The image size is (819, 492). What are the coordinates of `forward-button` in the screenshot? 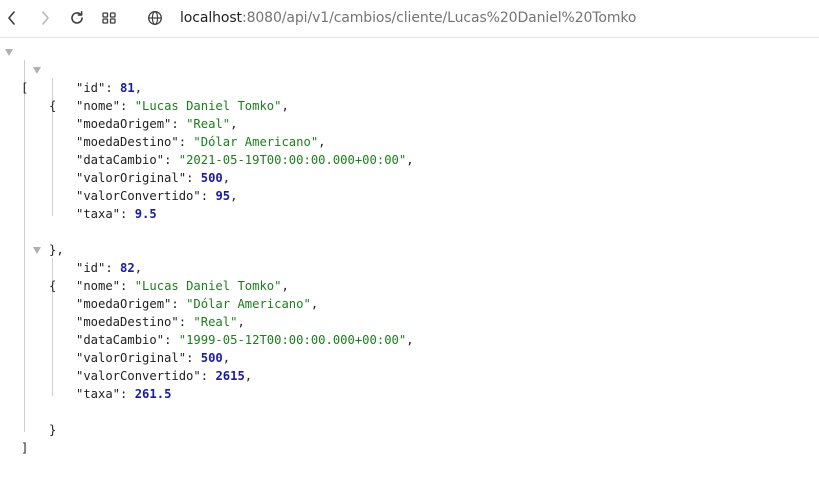 It's located at (45, 18).